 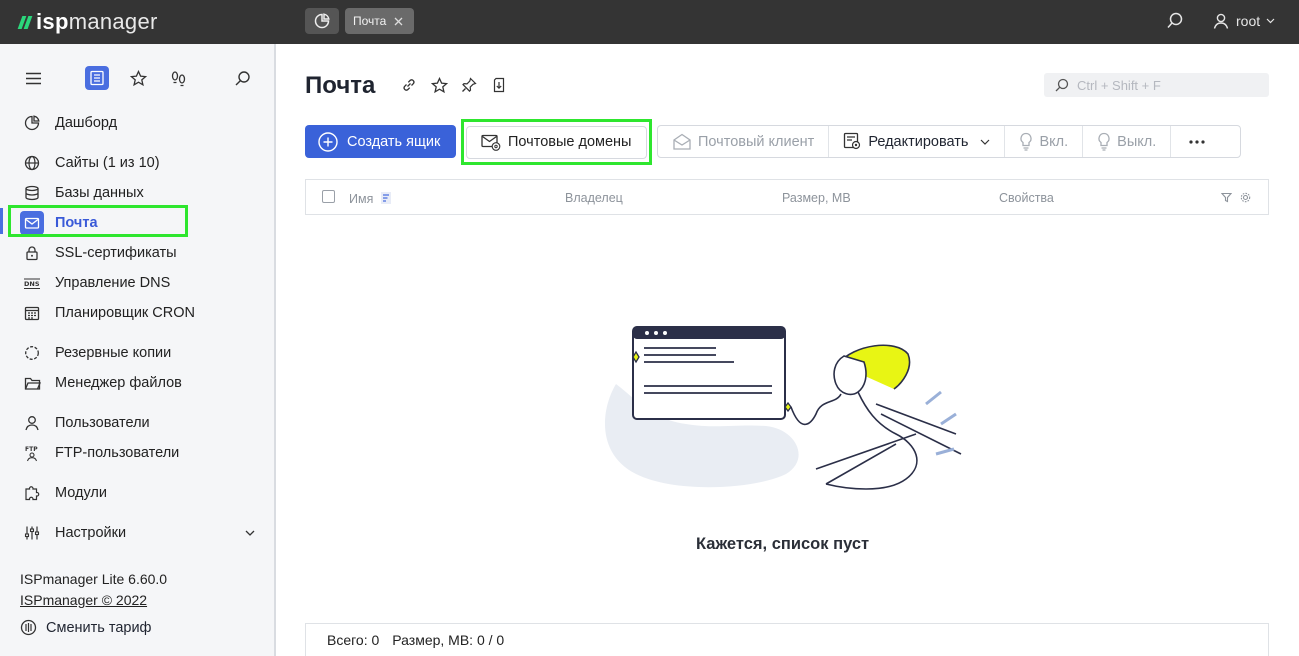 I want to click on total-size: Размер, MB: 0 / 0, so click(x=448, y=640).